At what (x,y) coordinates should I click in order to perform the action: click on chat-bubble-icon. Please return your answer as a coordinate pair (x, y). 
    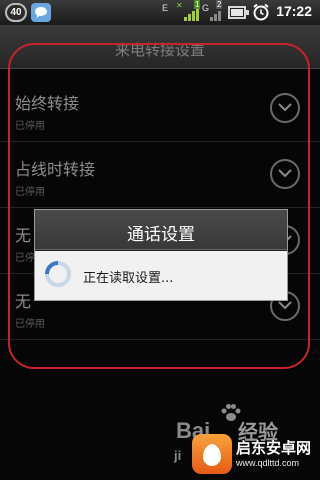
    Looking at the image, I should click on (41, 12).